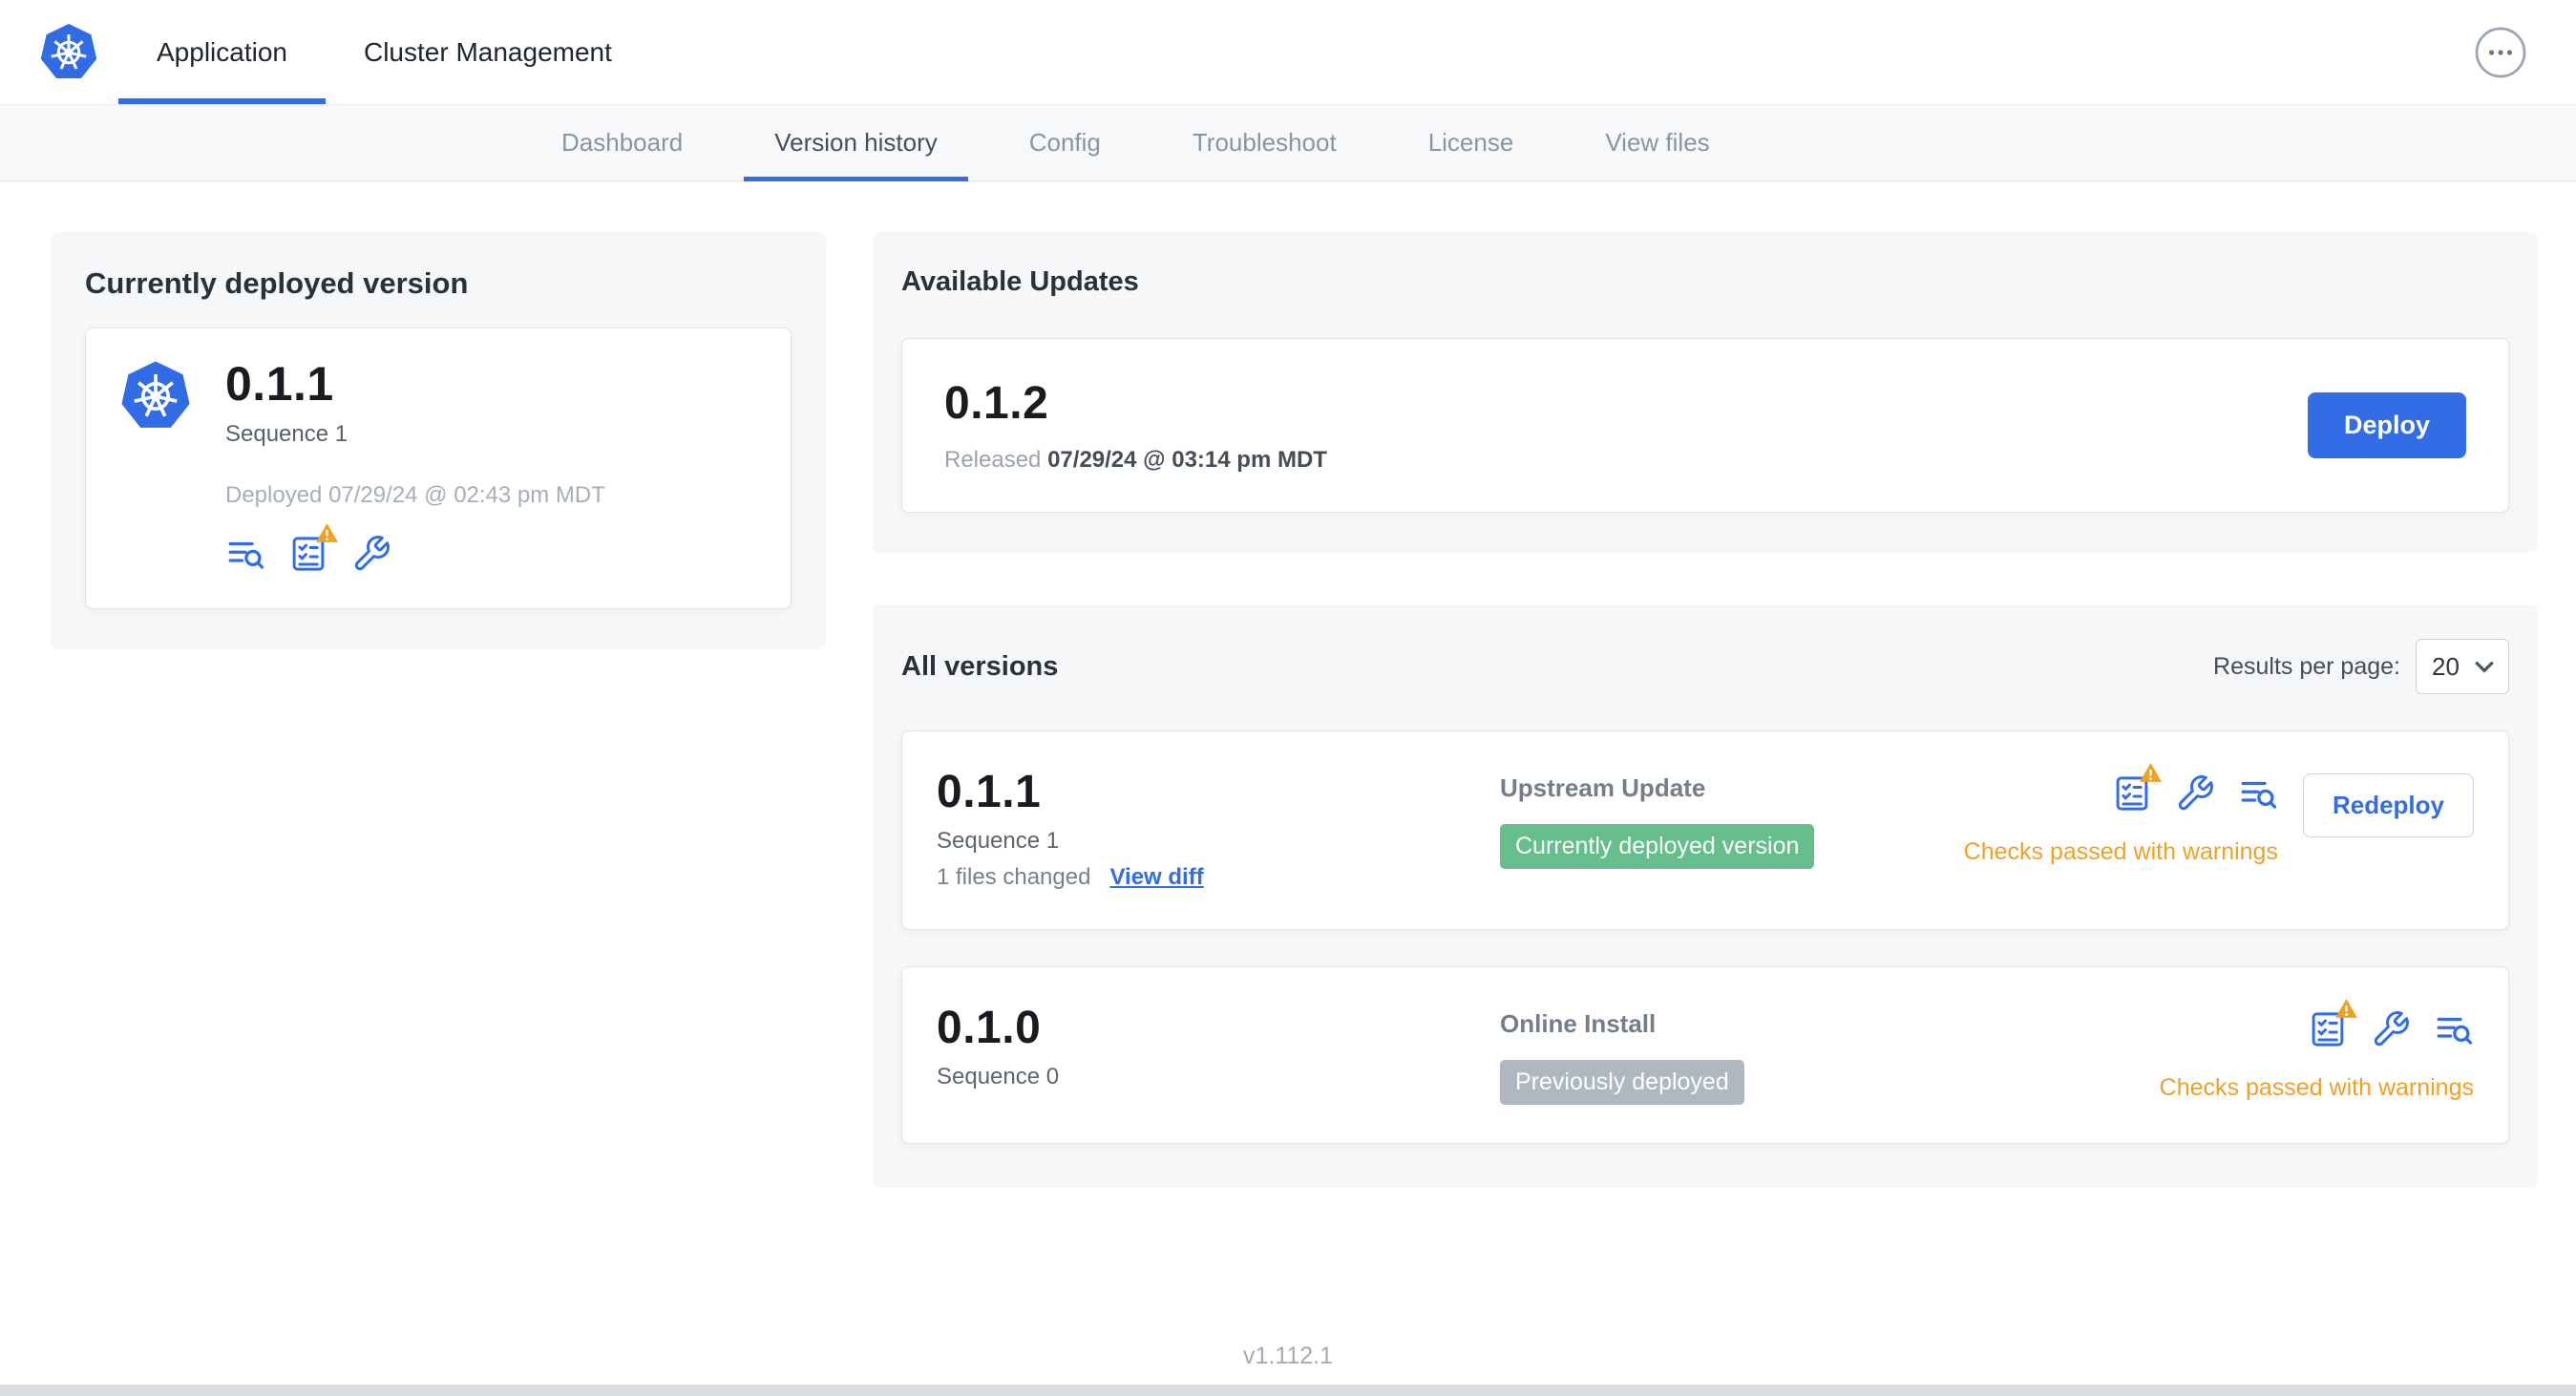  I want to click on nav-tab-license: License, so click(1471, 142).